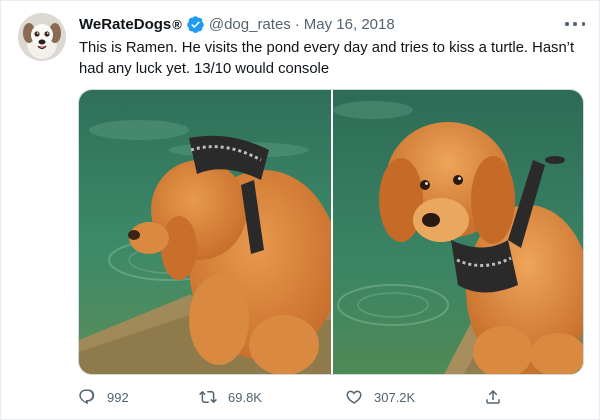  I want to click on share-icon, so click(493, 396).